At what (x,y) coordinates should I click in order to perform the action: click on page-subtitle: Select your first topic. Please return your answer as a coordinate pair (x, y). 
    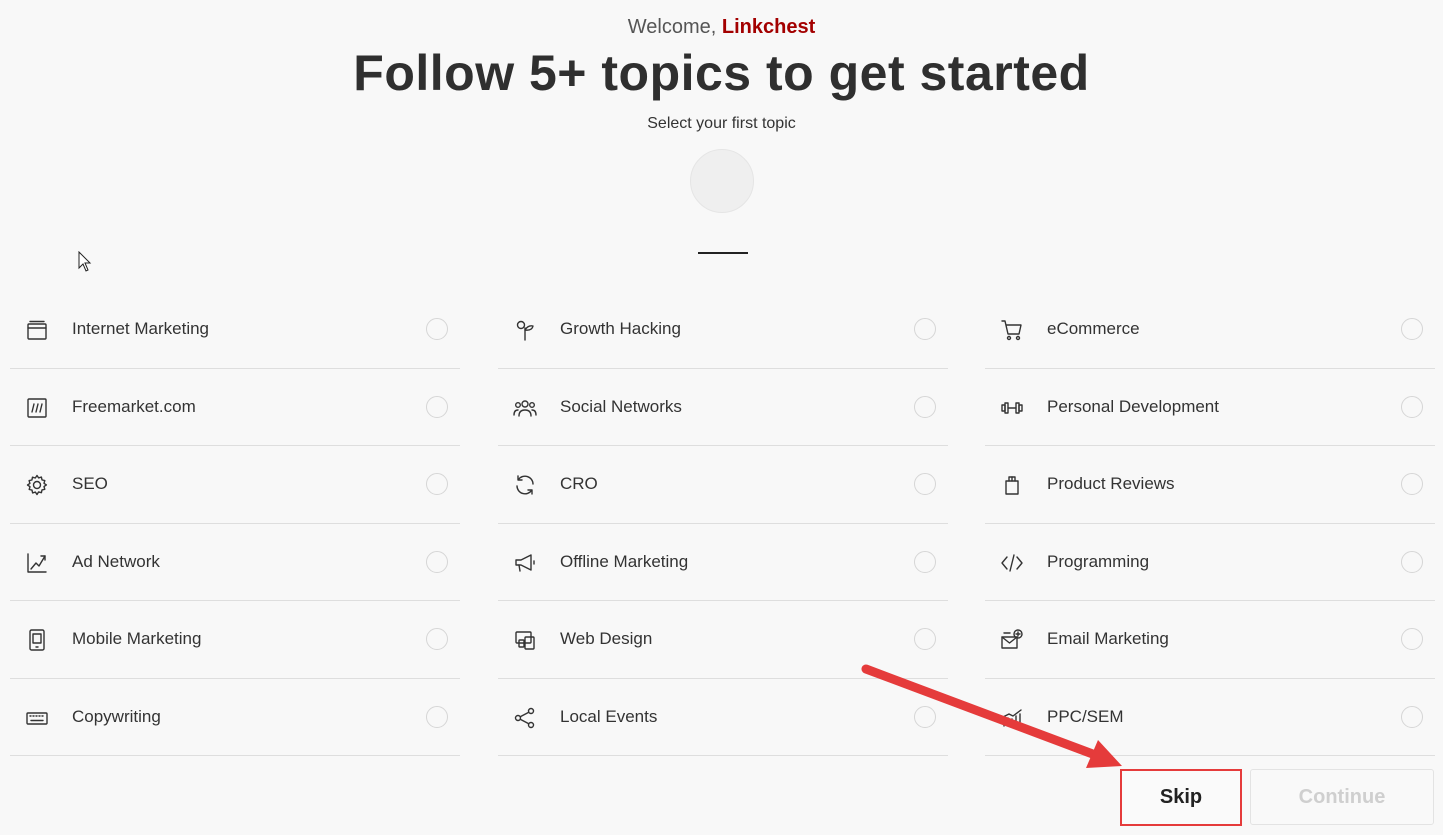
    Looking at the image, I should click on (721, 123).